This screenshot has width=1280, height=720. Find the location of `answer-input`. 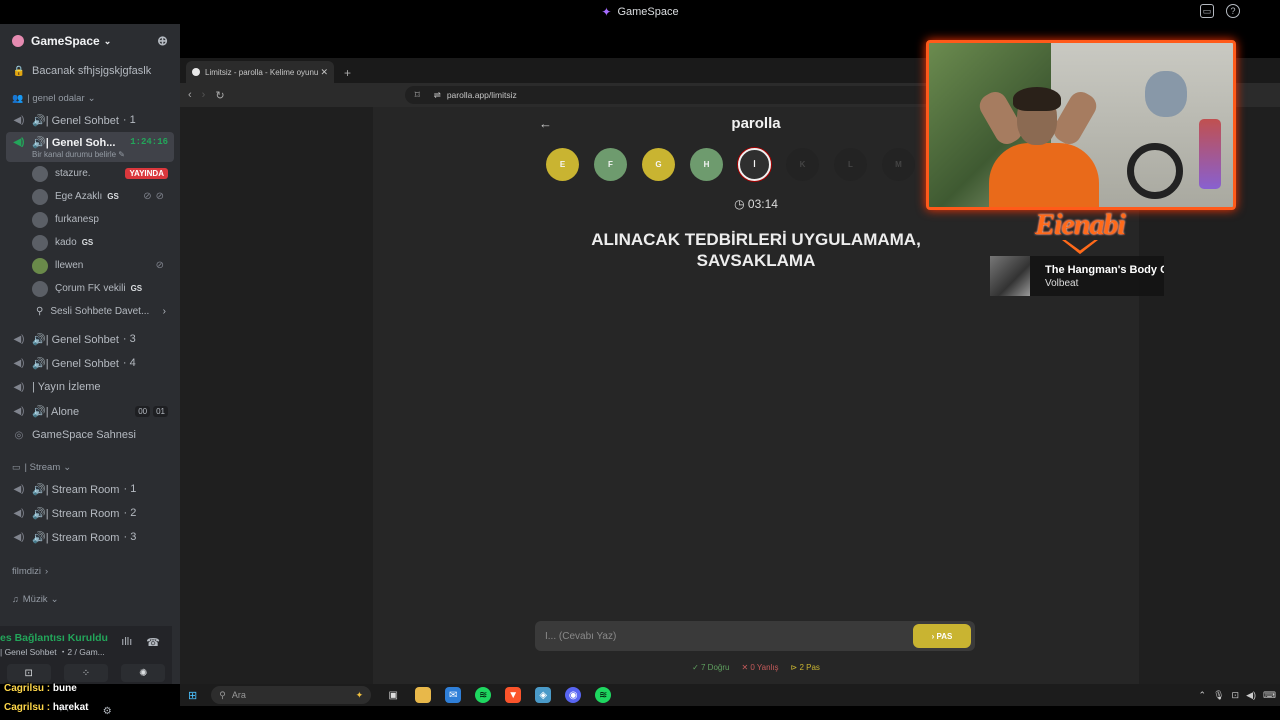

answer-input is located at coordinates (725, 636).